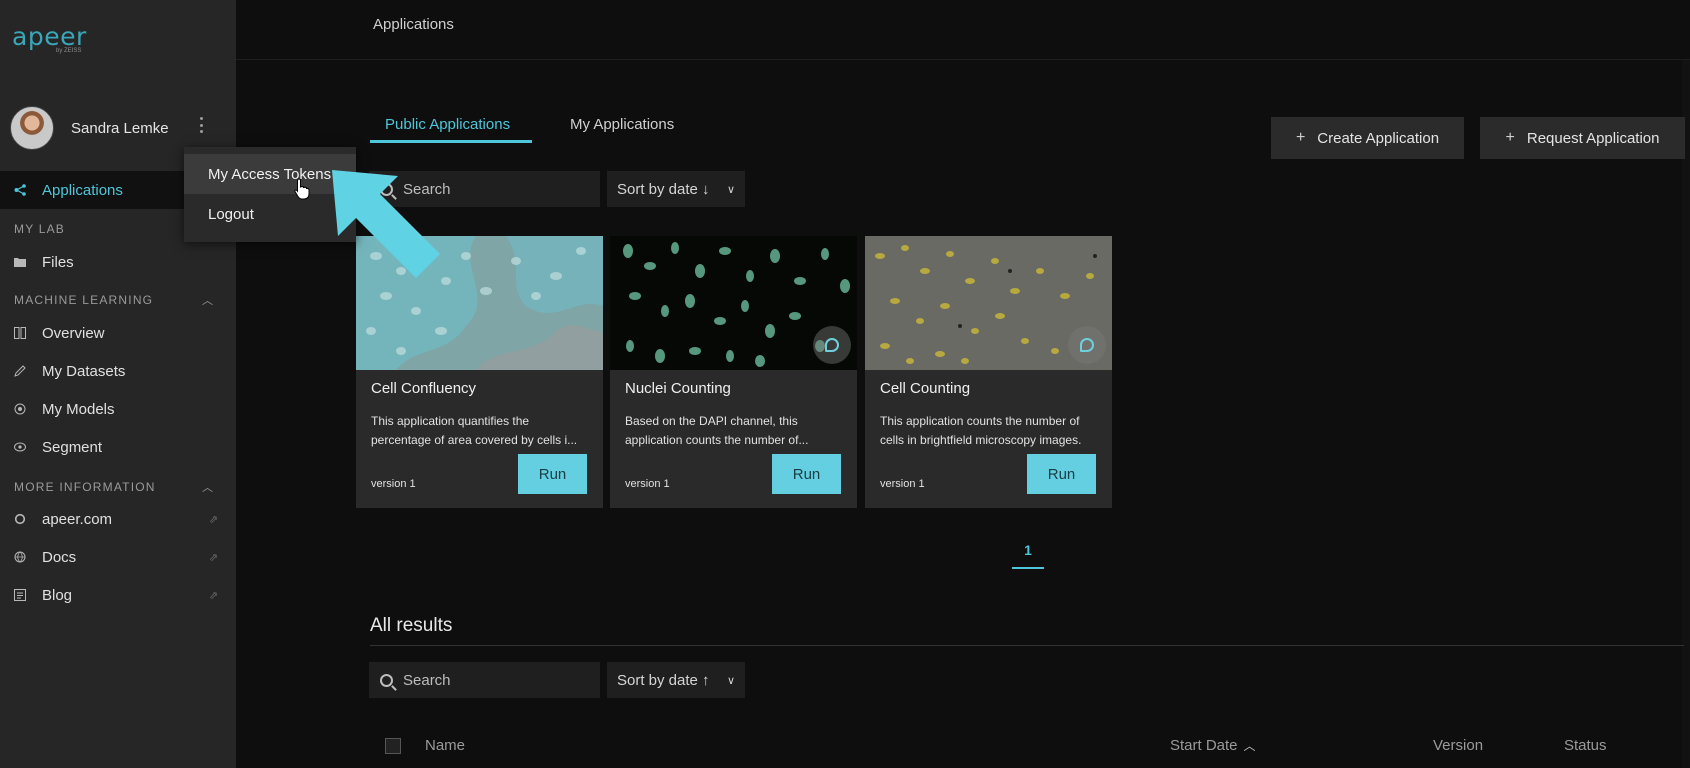 This screenshot has width=1690, height=768. Describe the element at coordinates (20, 262) in the screenshot. I see `folder-icon` at that location.